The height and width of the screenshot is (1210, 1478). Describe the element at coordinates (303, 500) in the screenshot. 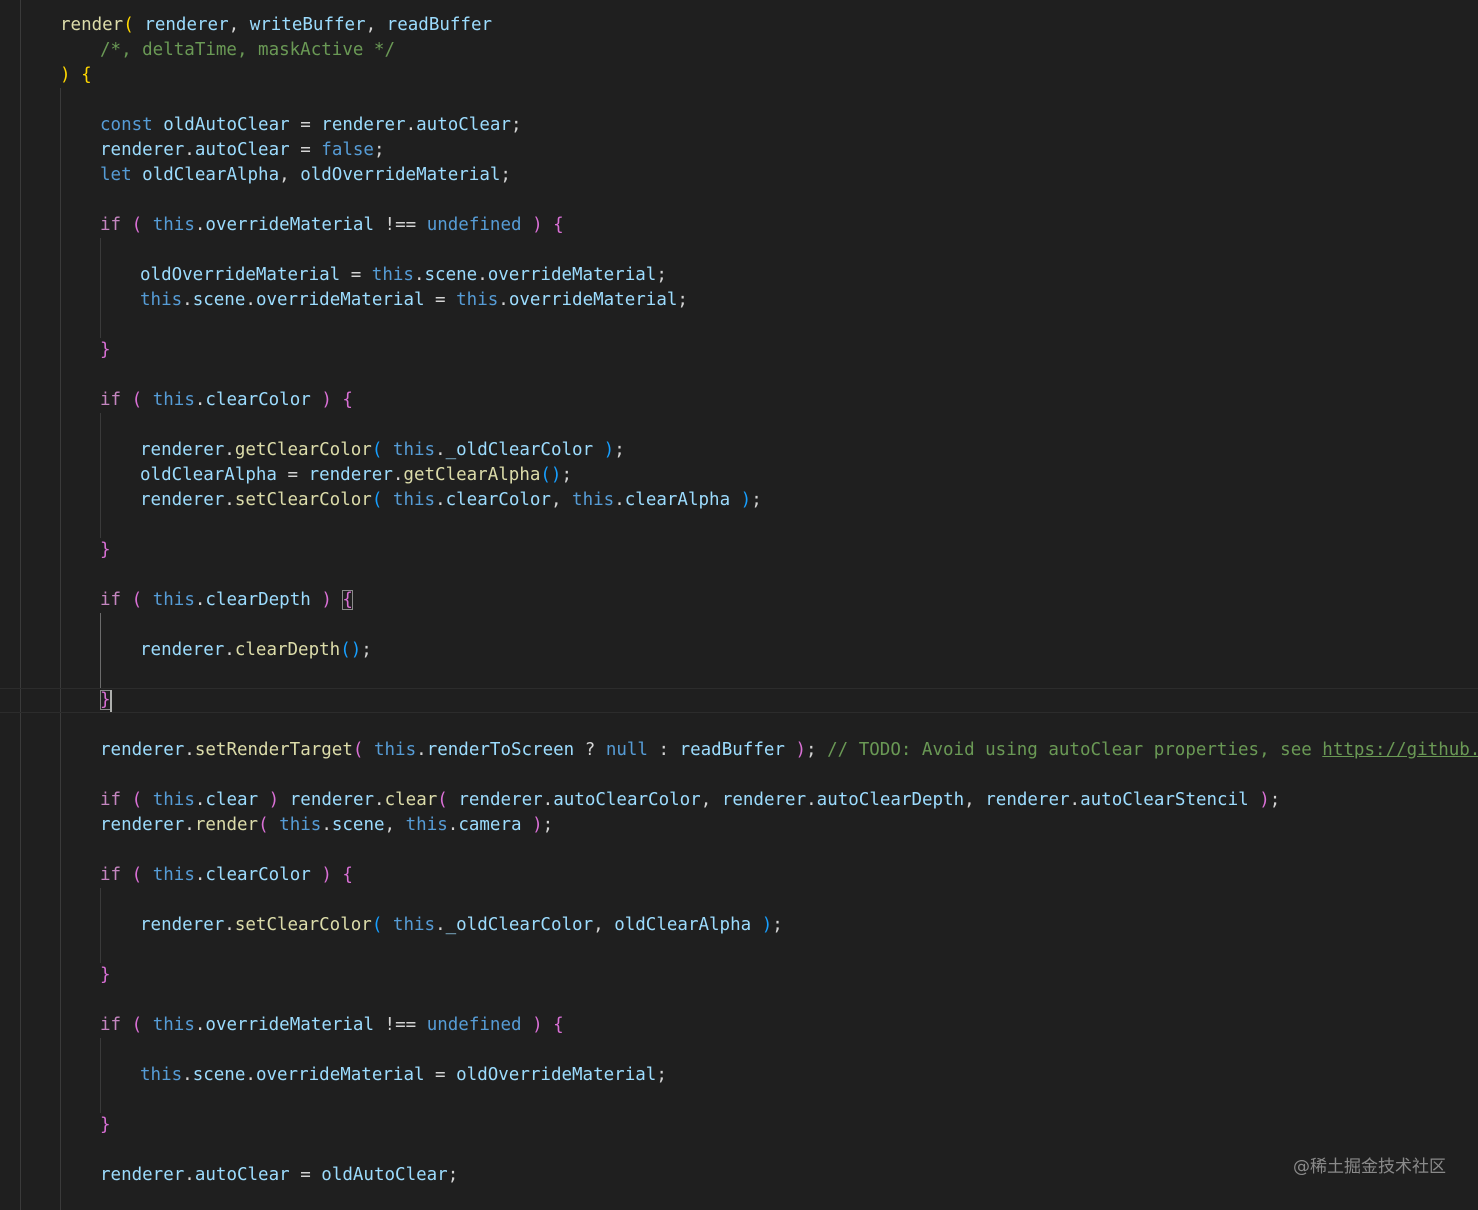

I see `code-token: setClearColor` at that location.